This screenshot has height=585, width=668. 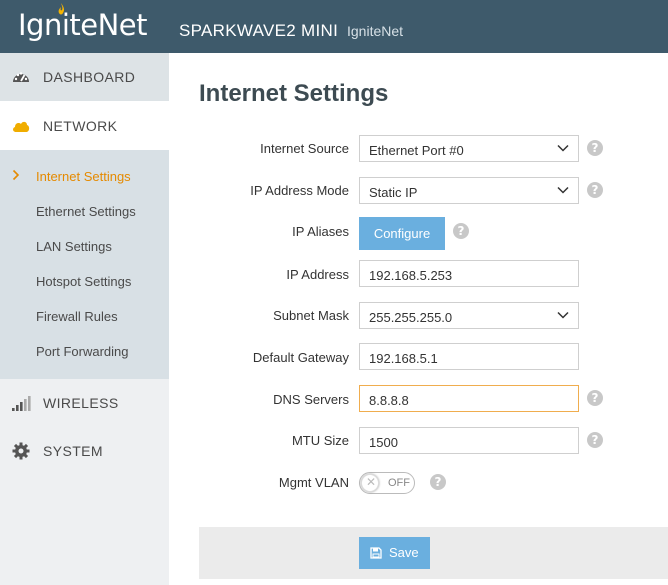 What do you see at coordinates (80, 126) in the screenshot?
I see `sidebar-label-network: NETWORK` at bounding box center [80, 126].